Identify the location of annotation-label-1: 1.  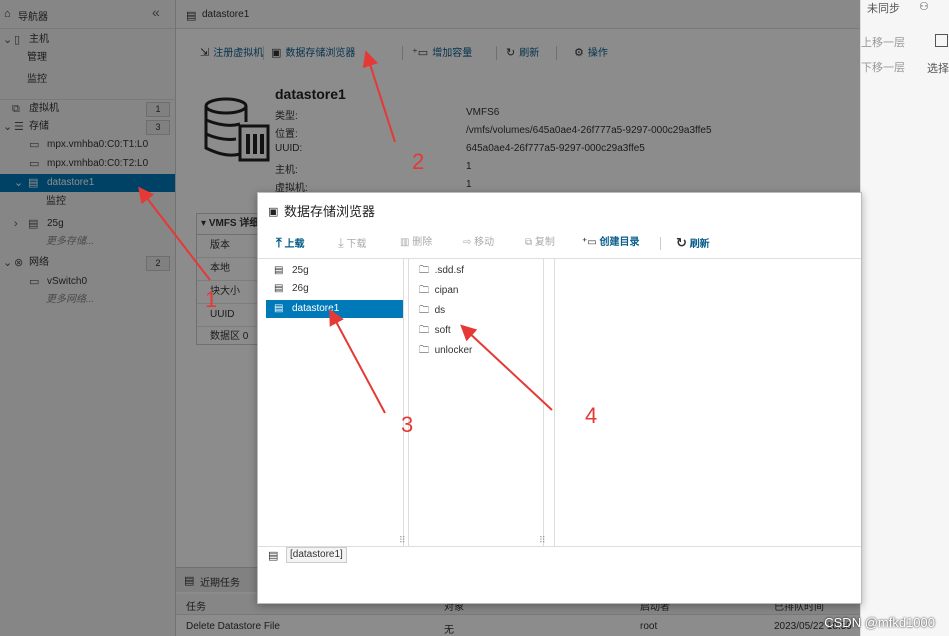
(211, 299).